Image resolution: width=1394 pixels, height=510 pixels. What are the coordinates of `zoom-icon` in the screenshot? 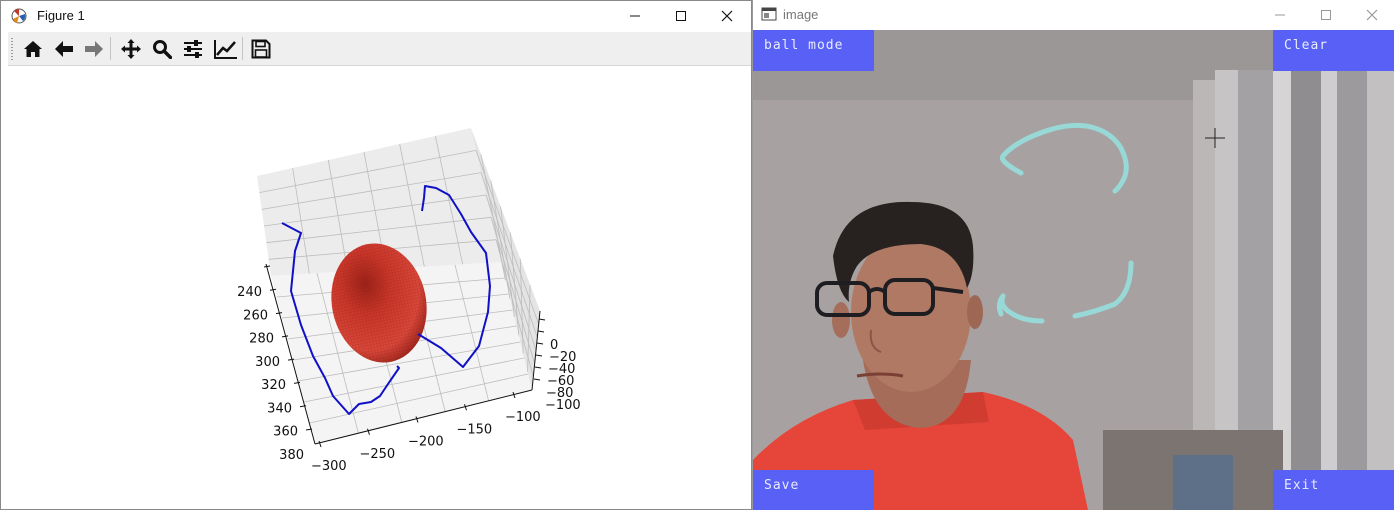 It's located at (162, 49).